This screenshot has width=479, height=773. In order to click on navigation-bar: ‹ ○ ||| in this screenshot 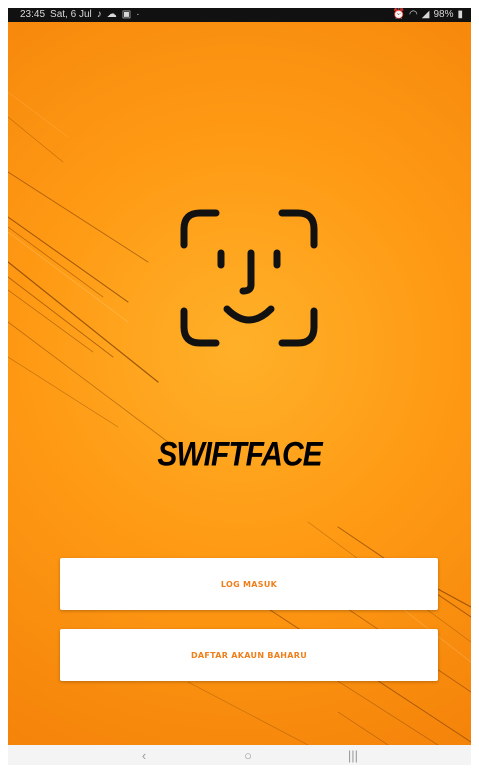, I will do `click(239, 755)`.